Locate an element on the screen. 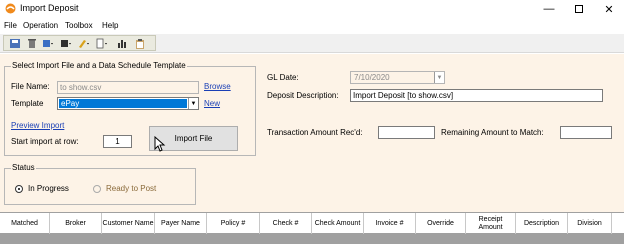  toolbar is located at coordinates (312, 43).